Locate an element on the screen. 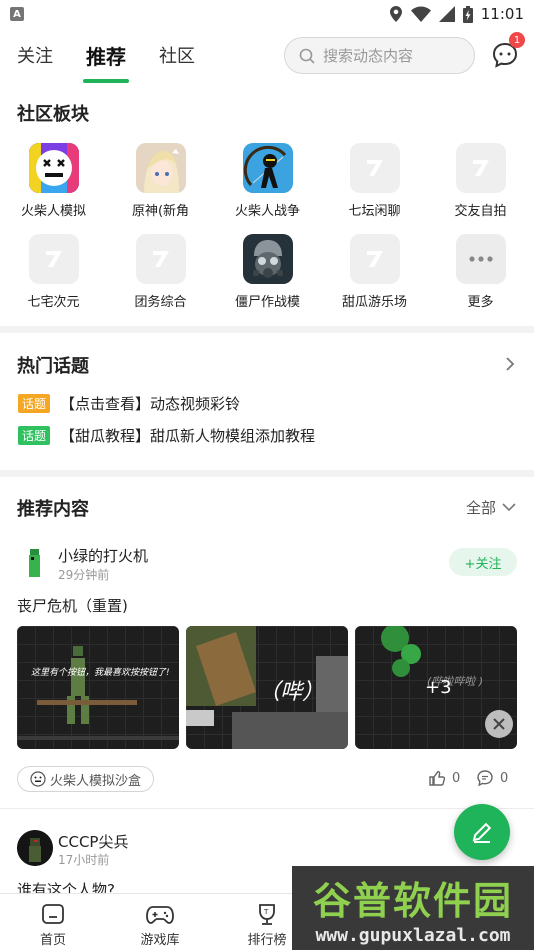  filter-label: 全部 is located at coordinates (481, 508).